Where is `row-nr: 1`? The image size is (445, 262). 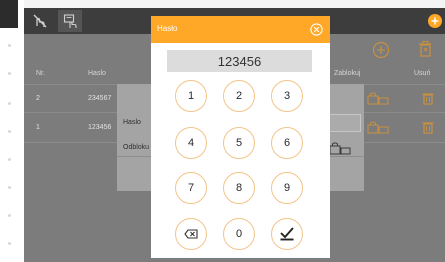 row-nr: 1 is located at coordinates (38, 127).